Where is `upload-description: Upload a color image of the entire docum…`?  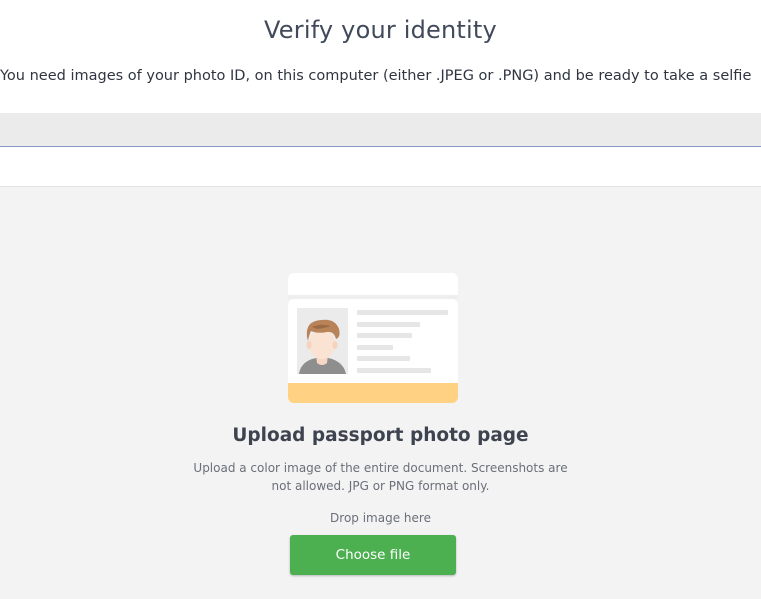
upload-description: Upload a color image of the entire docum… is located at coordinates (380, 477).